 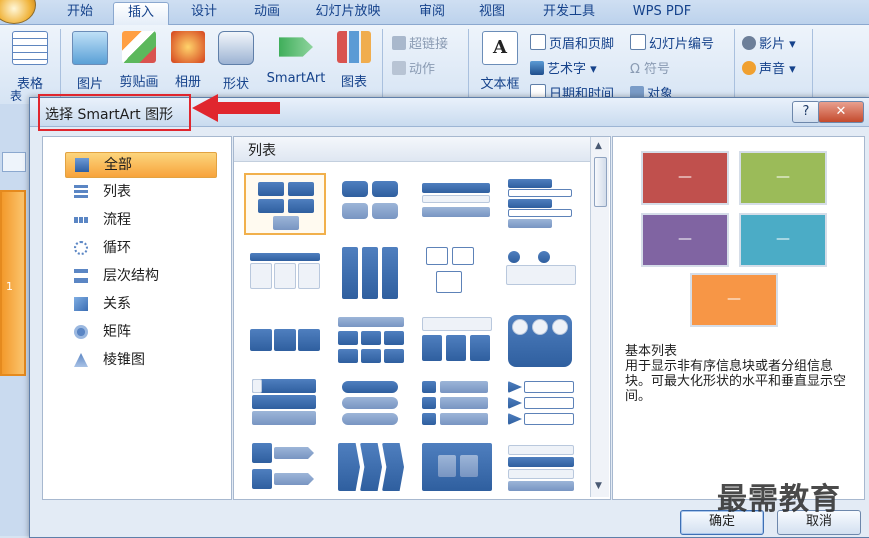 I want to click on category-cycle: 循环, so click(x=144, y=248).